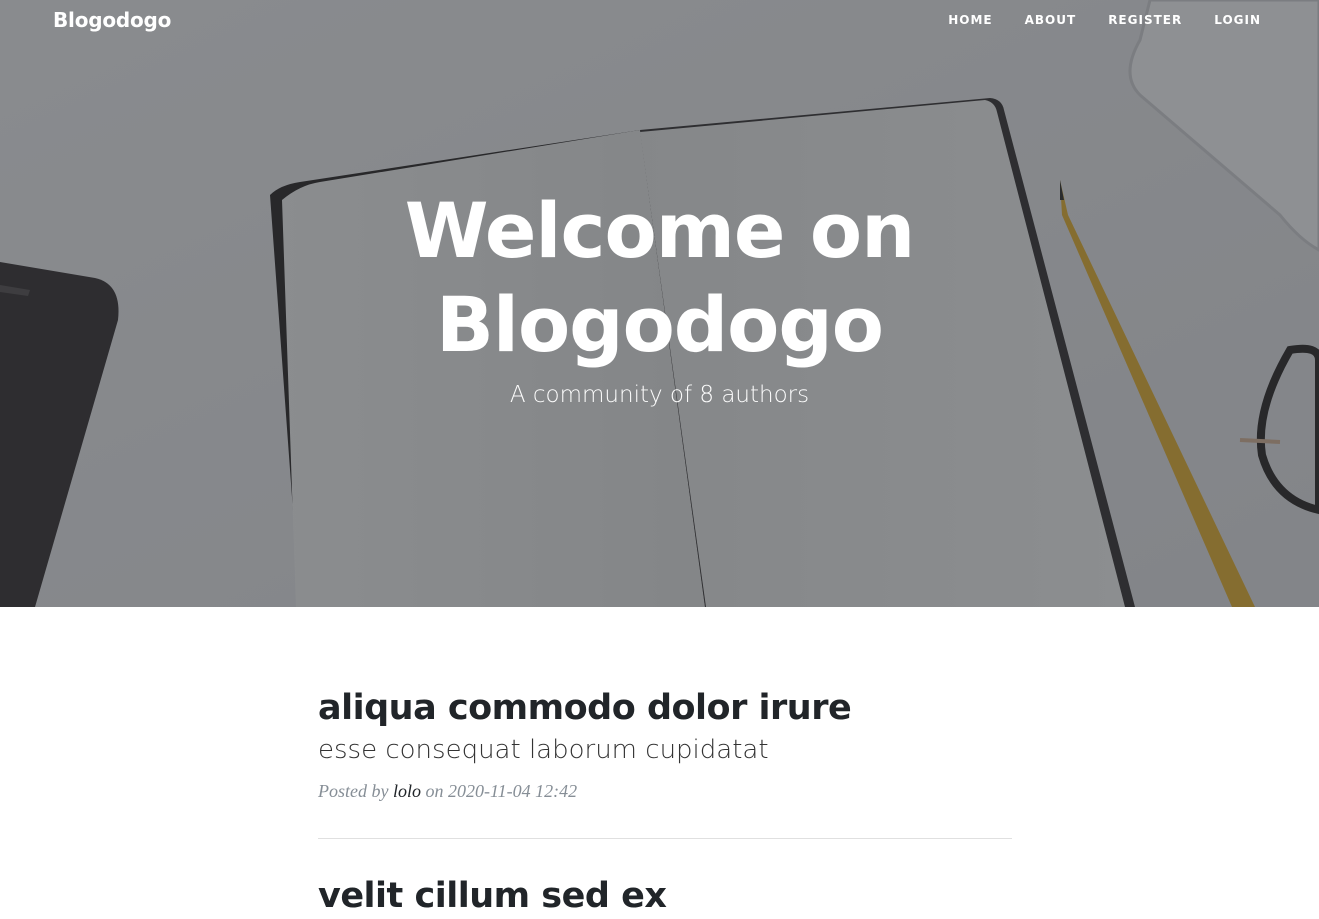  I want to click on nav-link-register: Register, so click(1145, 20).